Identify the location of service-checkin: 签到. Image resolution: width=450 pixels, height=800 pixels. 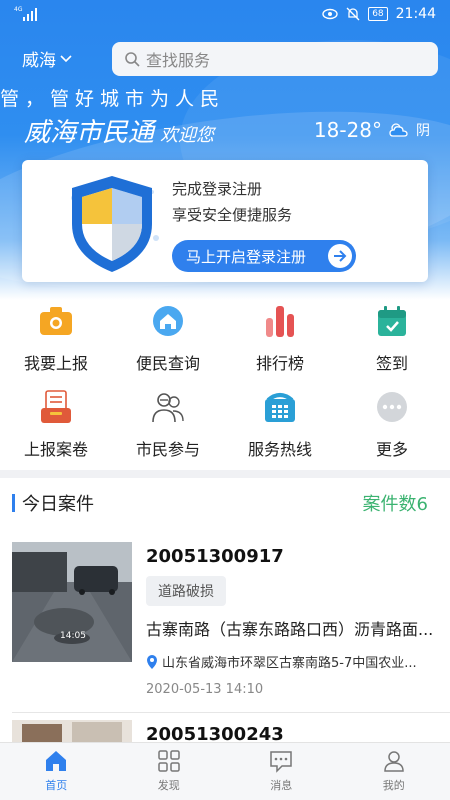
(392, 338).